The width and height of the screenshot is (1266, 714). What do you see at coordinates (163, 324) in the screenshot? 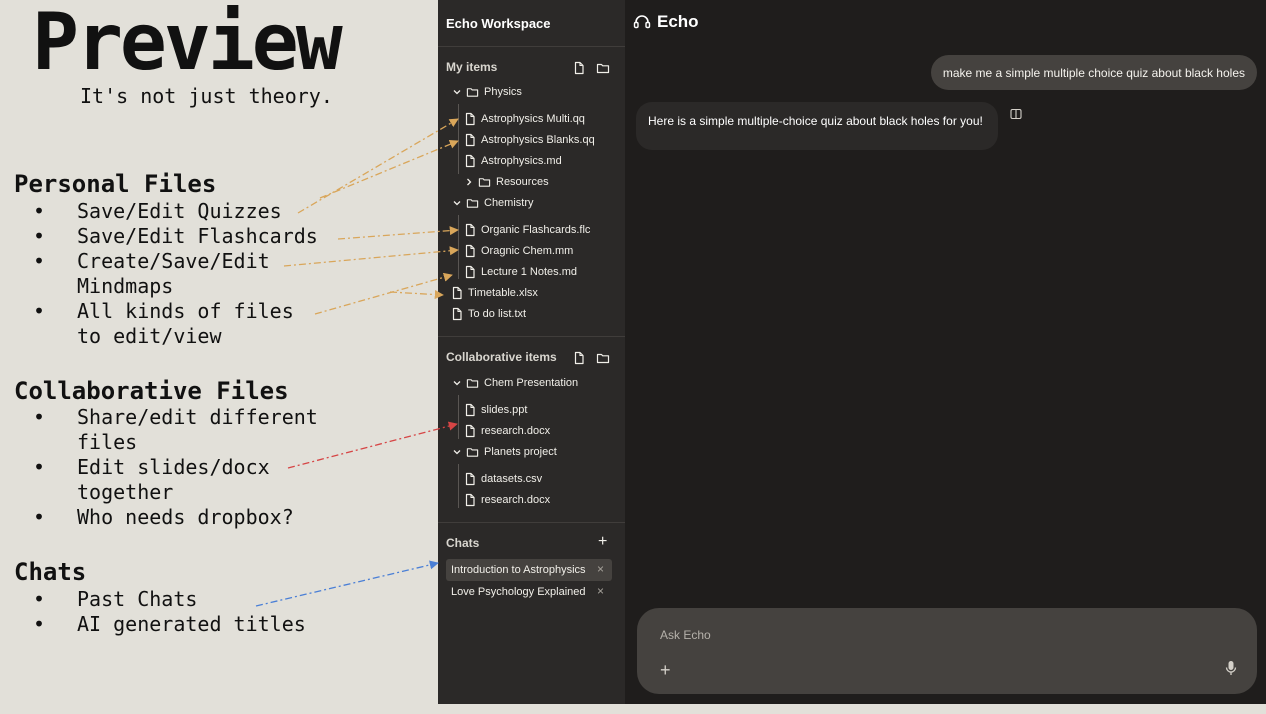
I see `bullet-item: All kinds of files to edit/view` at bounding box center [163, 324].